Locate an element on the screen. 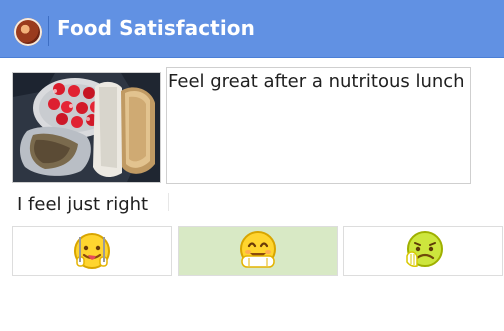  satisfied-icon is located at coordinates (258, 249).